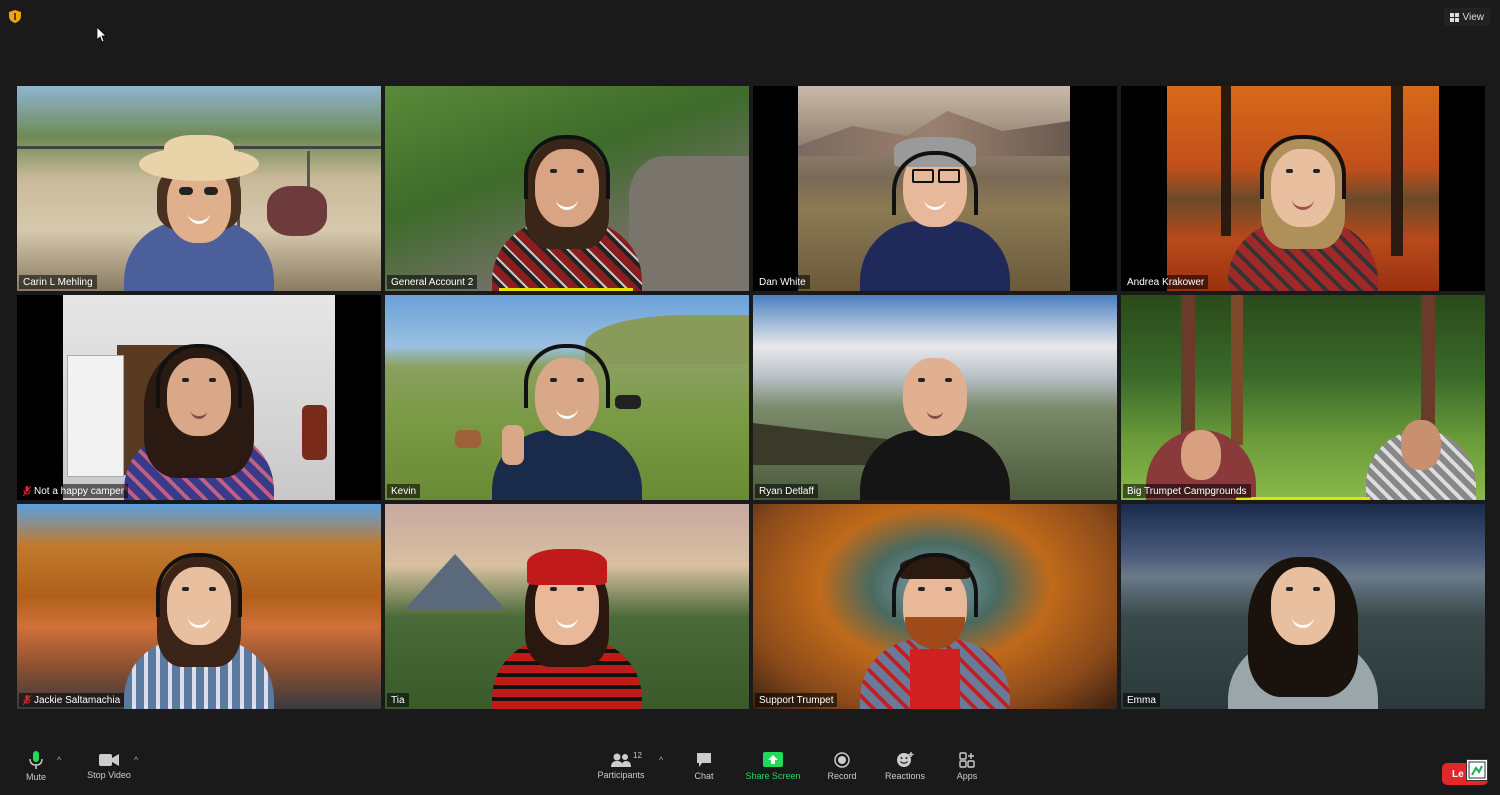 This screenshot has width=1500, height=795. What do you see at coordinates (136, 760) in the screenshot?
I see `video-options-chevron-icon: ^` at bounding box center [136, 760].